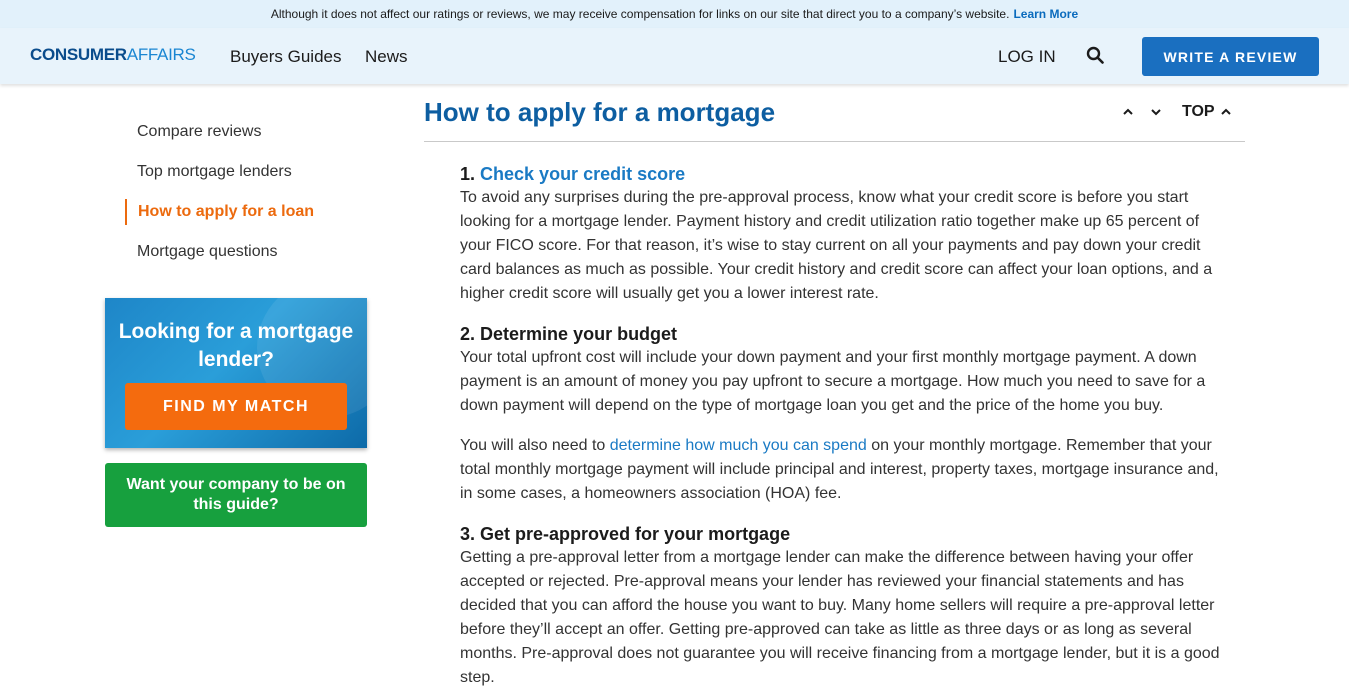 The width and height of the screenshot is (1349, 686). Describe the element at coordinates (236, 406) in the screenshot. I see `find-my-match-button: FIND MY MATCH` at that location.